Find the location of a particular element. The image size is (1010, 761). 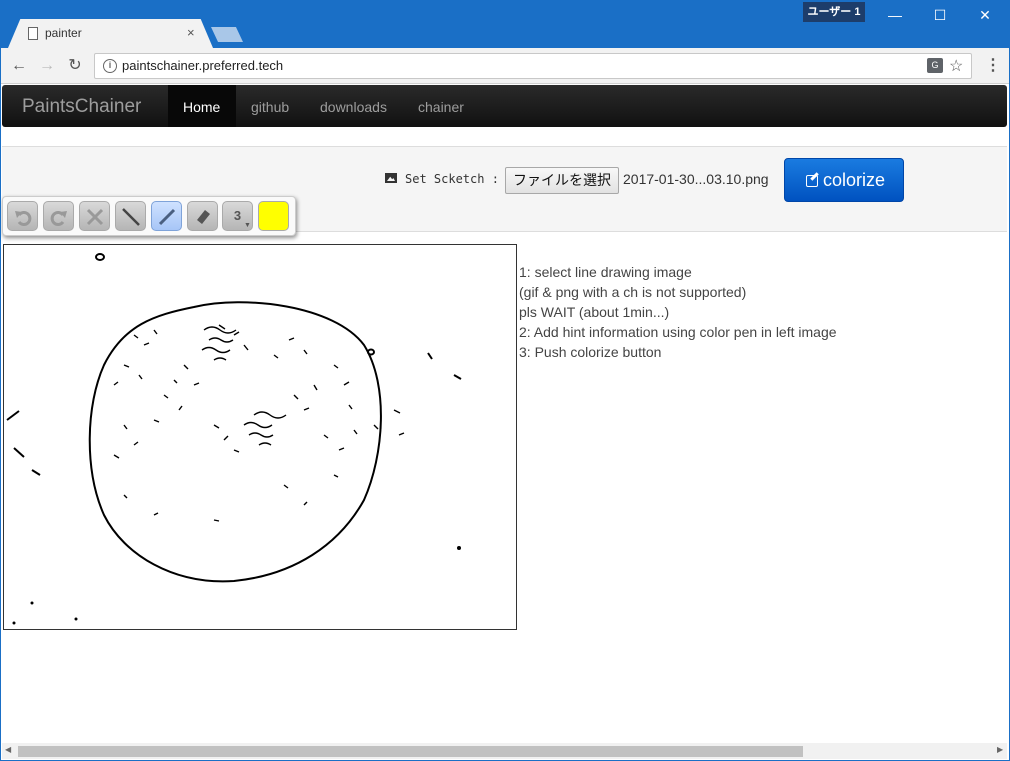

scroll-right-icon: ▶ is located at coordinates (1000, 749).